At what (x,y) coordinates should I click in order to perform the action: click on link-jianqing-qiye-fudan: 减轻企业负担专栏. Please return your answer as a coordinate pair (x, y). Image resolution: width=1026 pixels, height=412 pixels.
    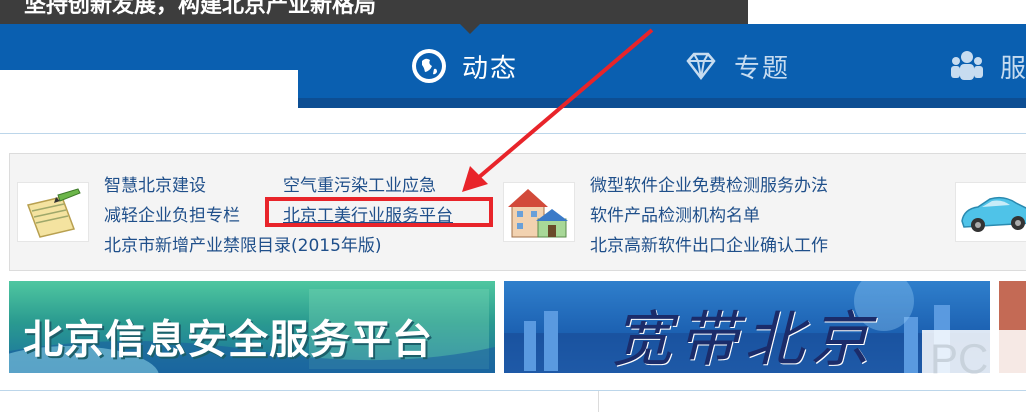
    Looking at the image, I should click on (172, 213).